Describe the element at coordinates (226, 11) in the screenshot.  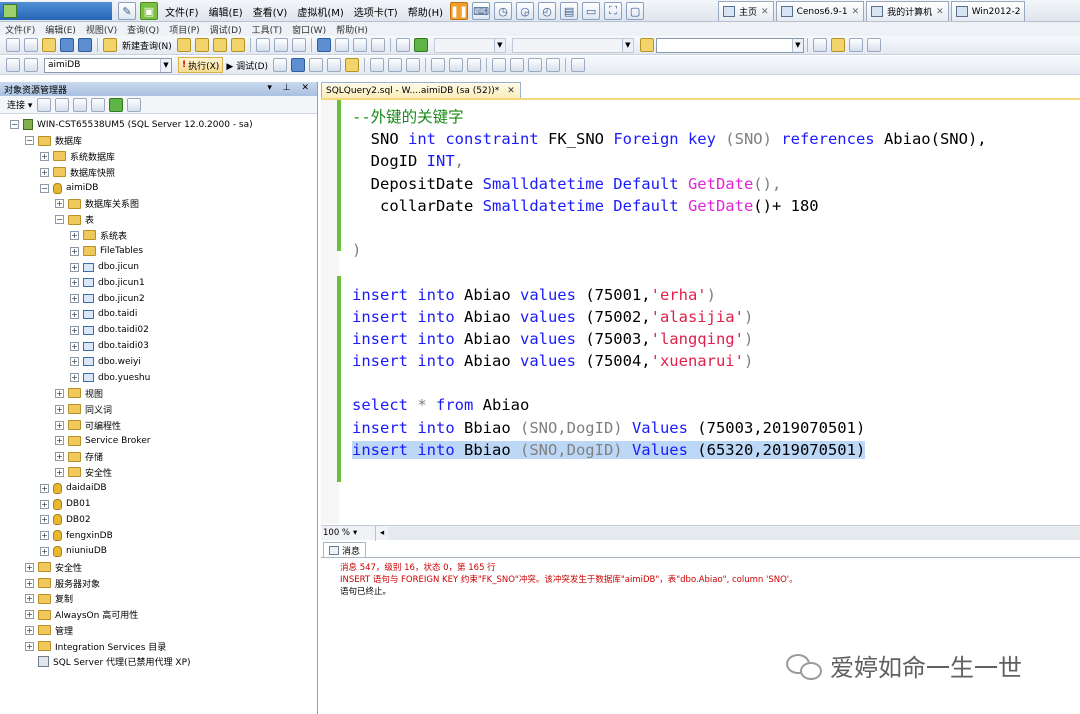
I see `vm-menu-edit: 编辑(E)` at that location.